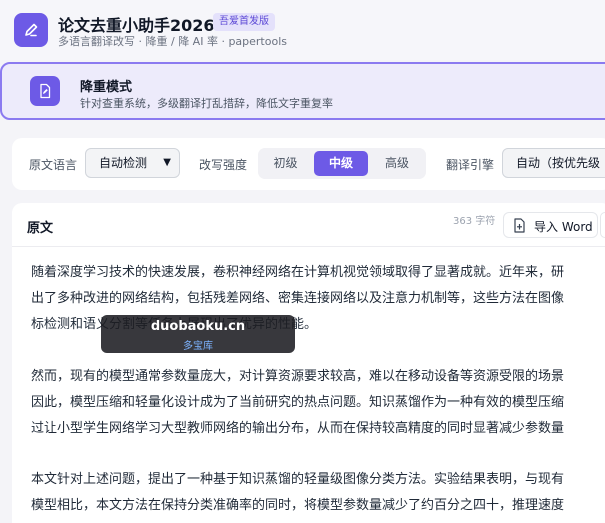 This screenshot has width=605, height=523. What do you see at coordinates (223, 165) in the screenshot?
I see `strength-label: 改写强度` at bounding box center [223, 165].